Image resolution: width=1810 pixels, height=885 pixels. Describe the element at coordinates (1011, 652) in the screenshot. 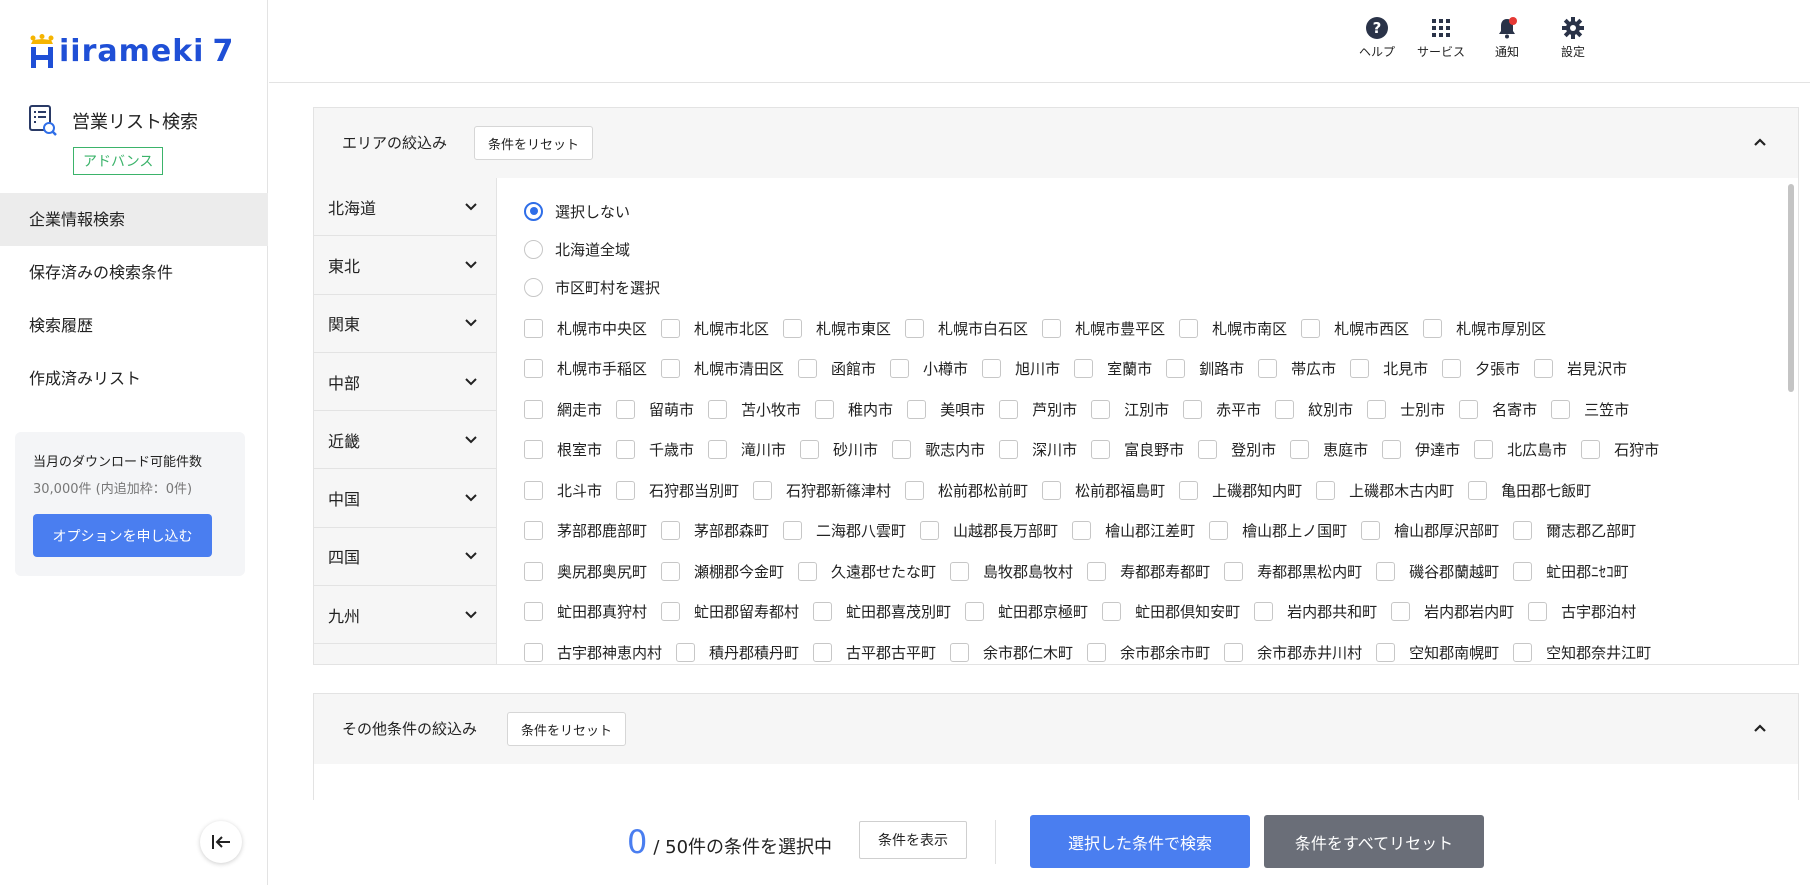

I see `municipality-checkbox: 余市郡仁木町` at that location.